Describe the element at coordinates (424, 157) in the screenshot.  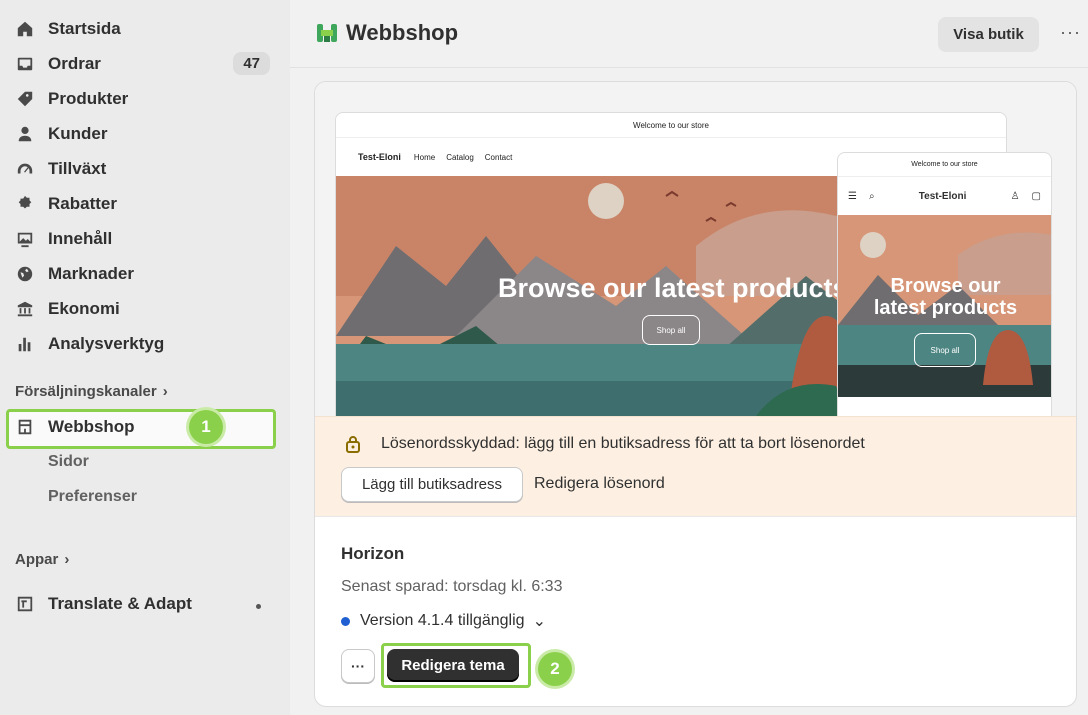
I see `store-nav-home: Home` at that location.